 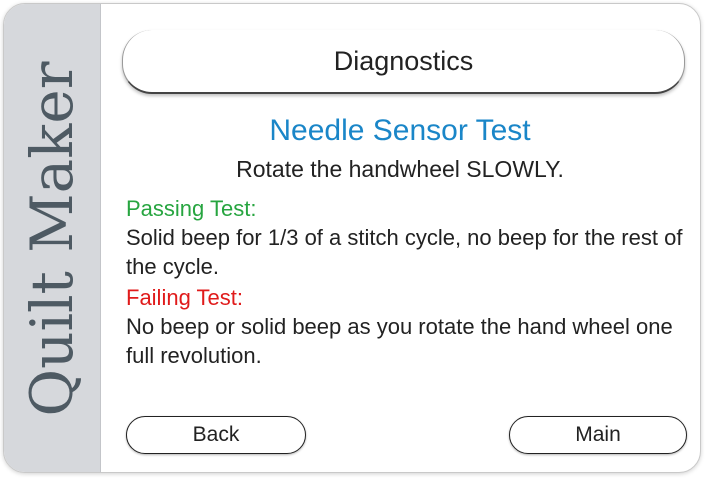 I want to click on brand-sidebar: Quilt Maker, so click(x=52, y=238).